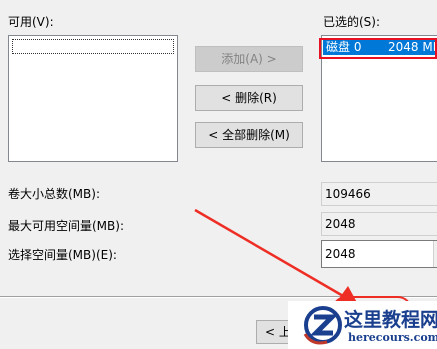  What do you see at coordinates (322, 325) in the screenshot?
I see `watermark-logo` at bounding box center [322, 325].